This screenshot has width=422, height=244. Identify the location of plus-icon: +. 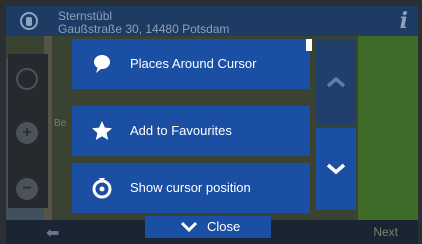
(27, 132).